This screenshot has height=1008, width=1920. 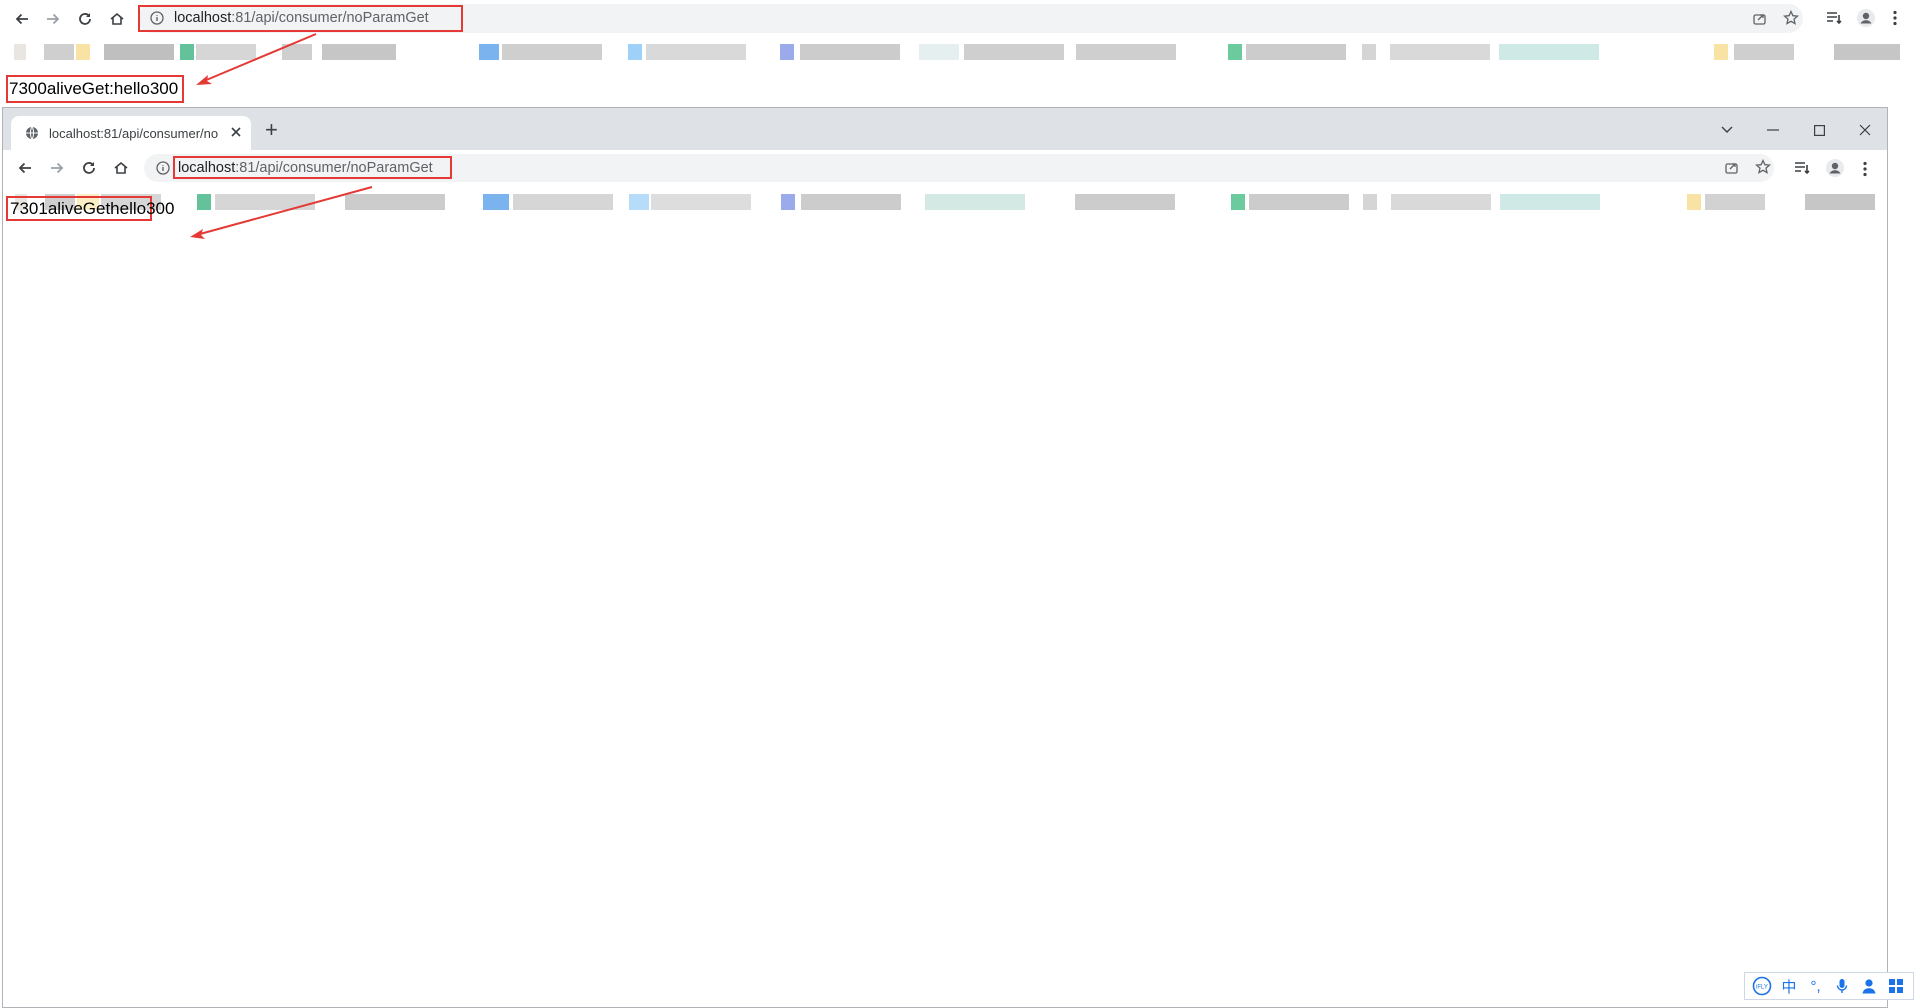 I want to click on ifly-logo-icon: iFLY, so click(x=1762, y=986).